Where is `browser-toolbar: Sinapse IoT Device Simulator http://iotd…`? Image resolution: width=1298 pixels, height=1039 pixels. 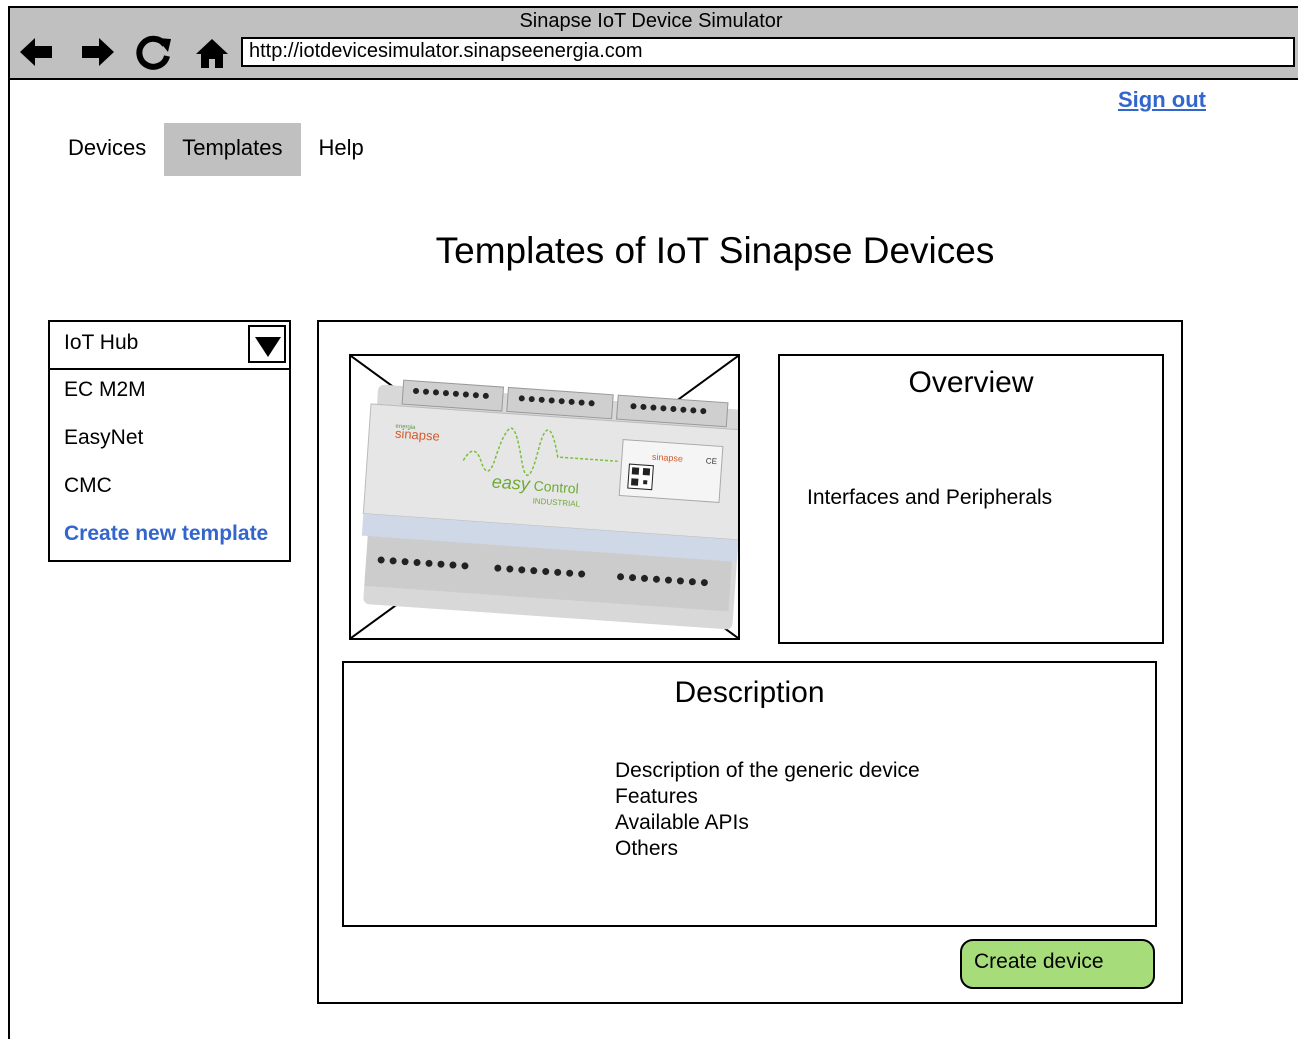 browser-toolbar: Sinapse IoT Device Simulator http://iotd… is located at coordinates (654, 44).